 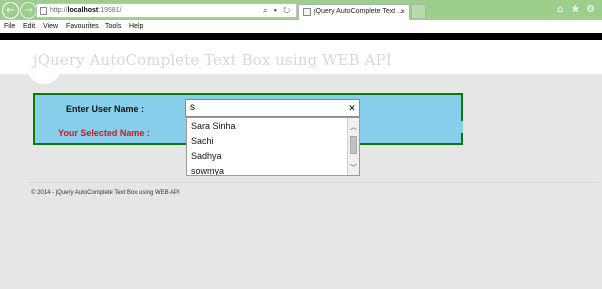 What do you see at coordinates (213, 126) in the screenshot?
I see `suggestion-item: Sara Sinha` at bounding box center [213, 126].